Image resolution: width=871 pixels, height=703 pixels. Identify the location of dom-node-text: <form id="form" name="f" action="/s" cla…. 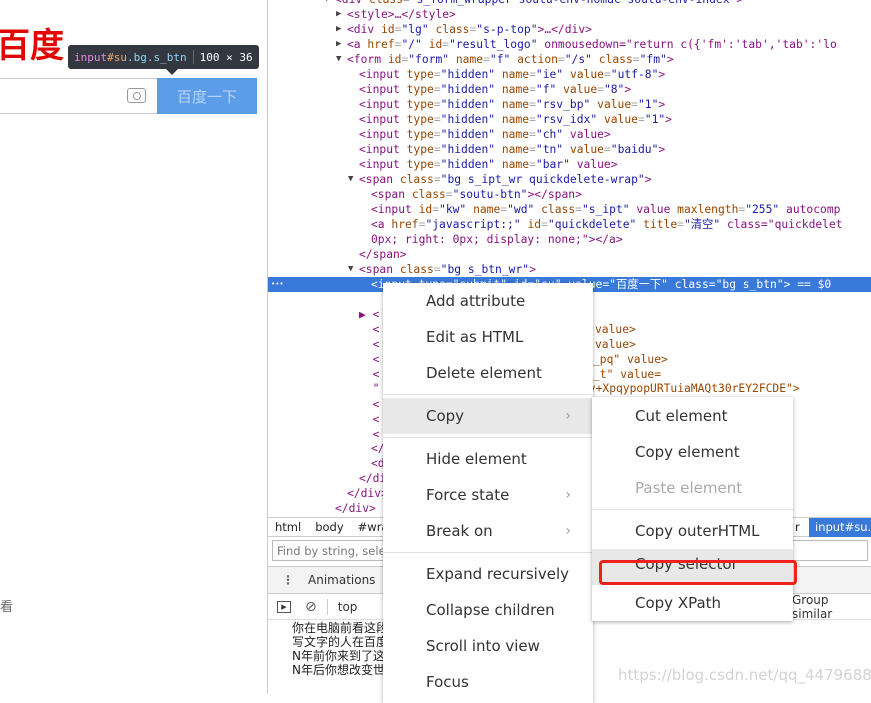
(510, 59).